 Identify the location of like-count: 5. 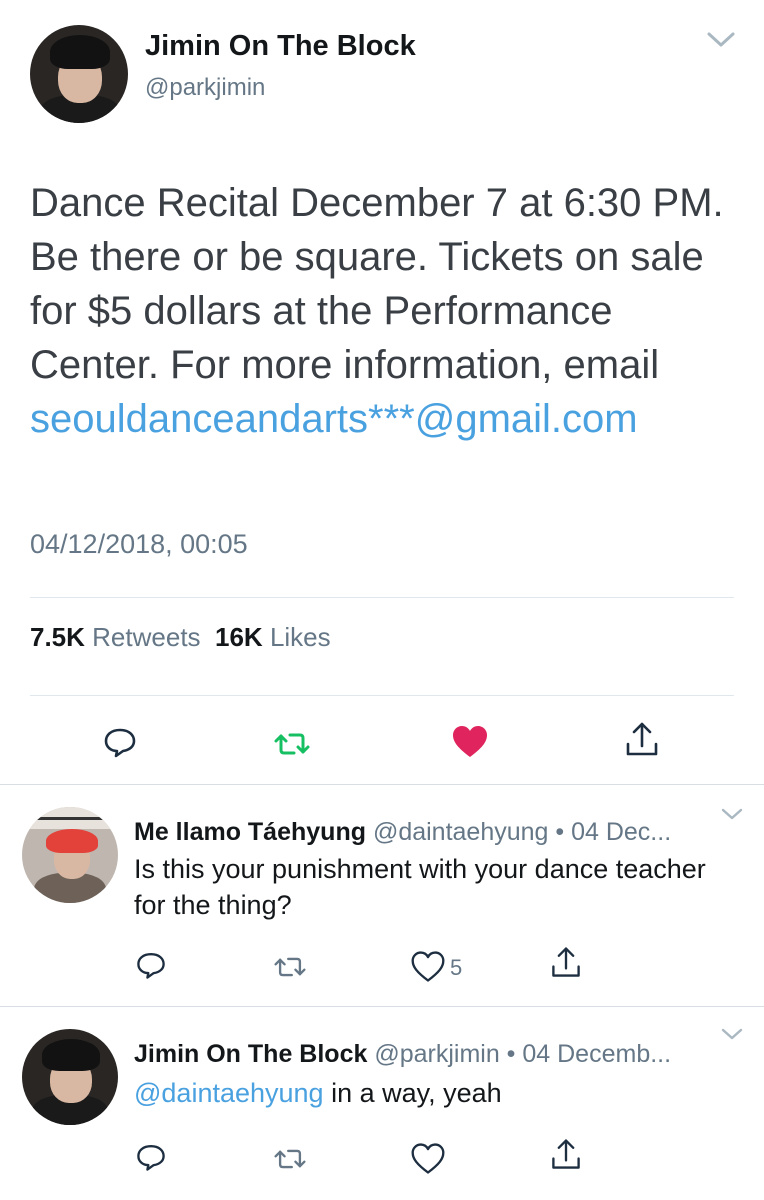
(456, 967).